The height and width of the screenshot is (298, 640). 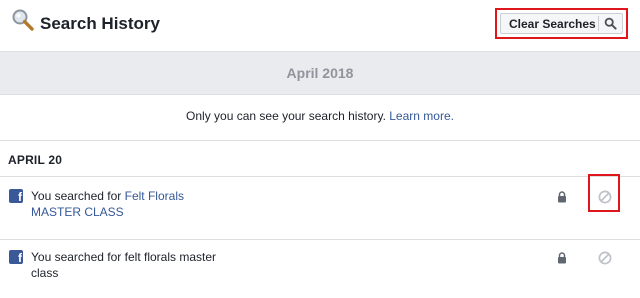 What do you see at coordinates (598, 23) in the screenshot?
I see `button-divider` at bounding box center [598, 23].